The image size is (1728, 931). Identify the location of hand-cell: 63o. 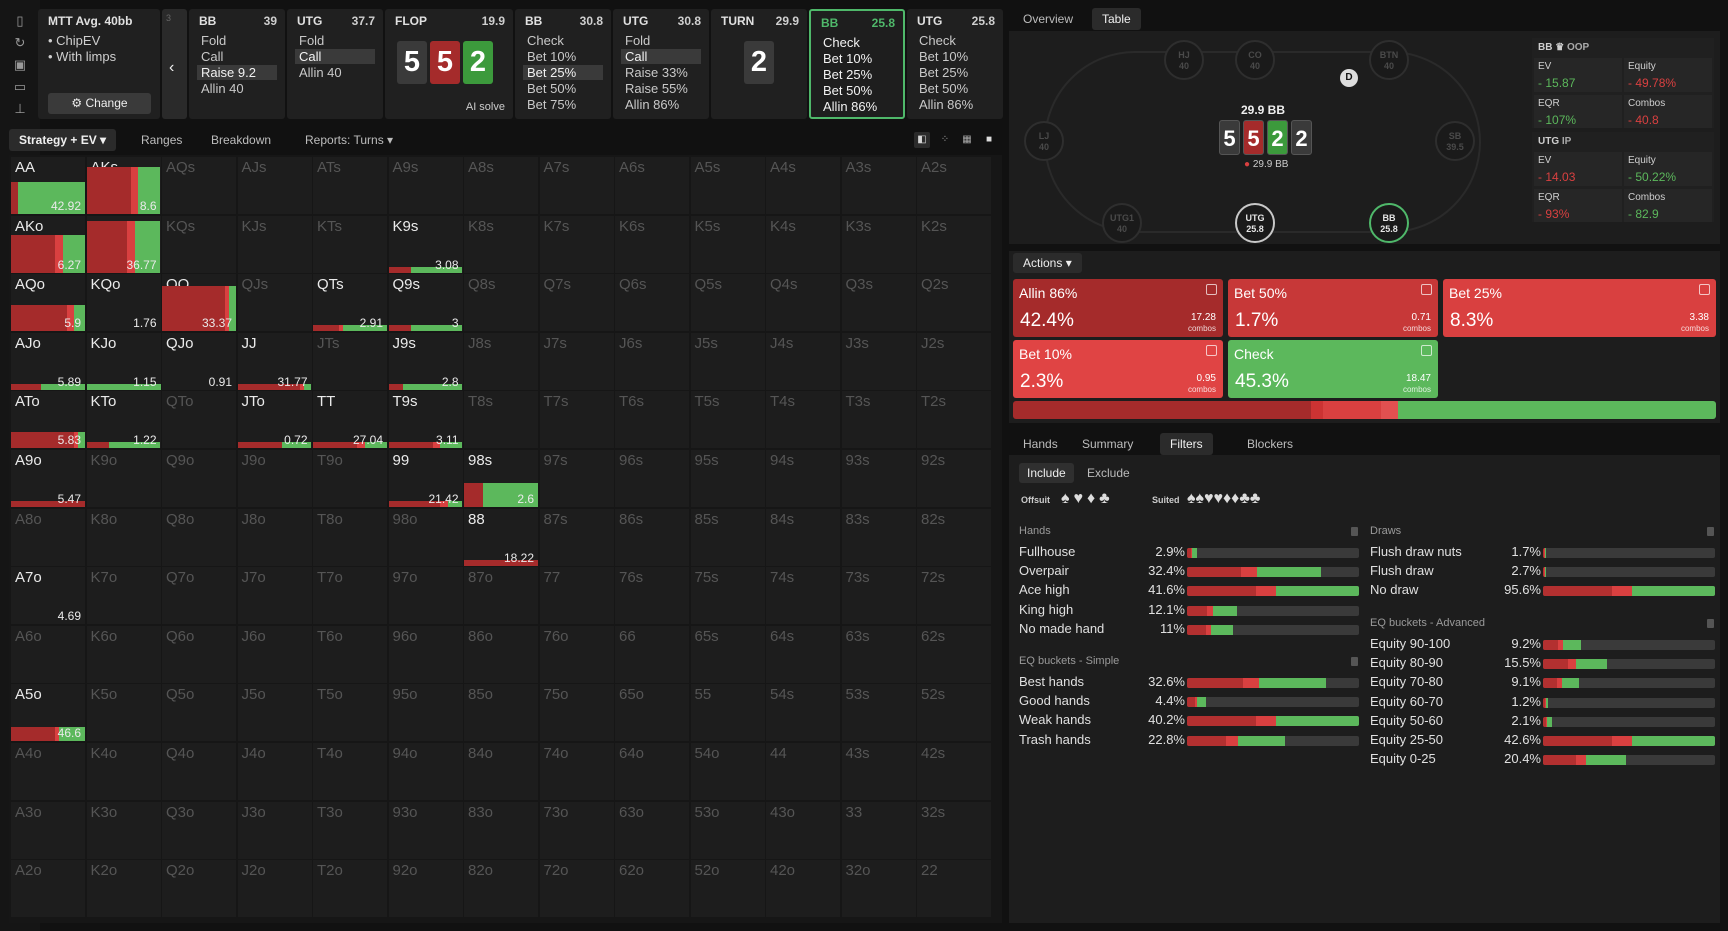
(652, 830).